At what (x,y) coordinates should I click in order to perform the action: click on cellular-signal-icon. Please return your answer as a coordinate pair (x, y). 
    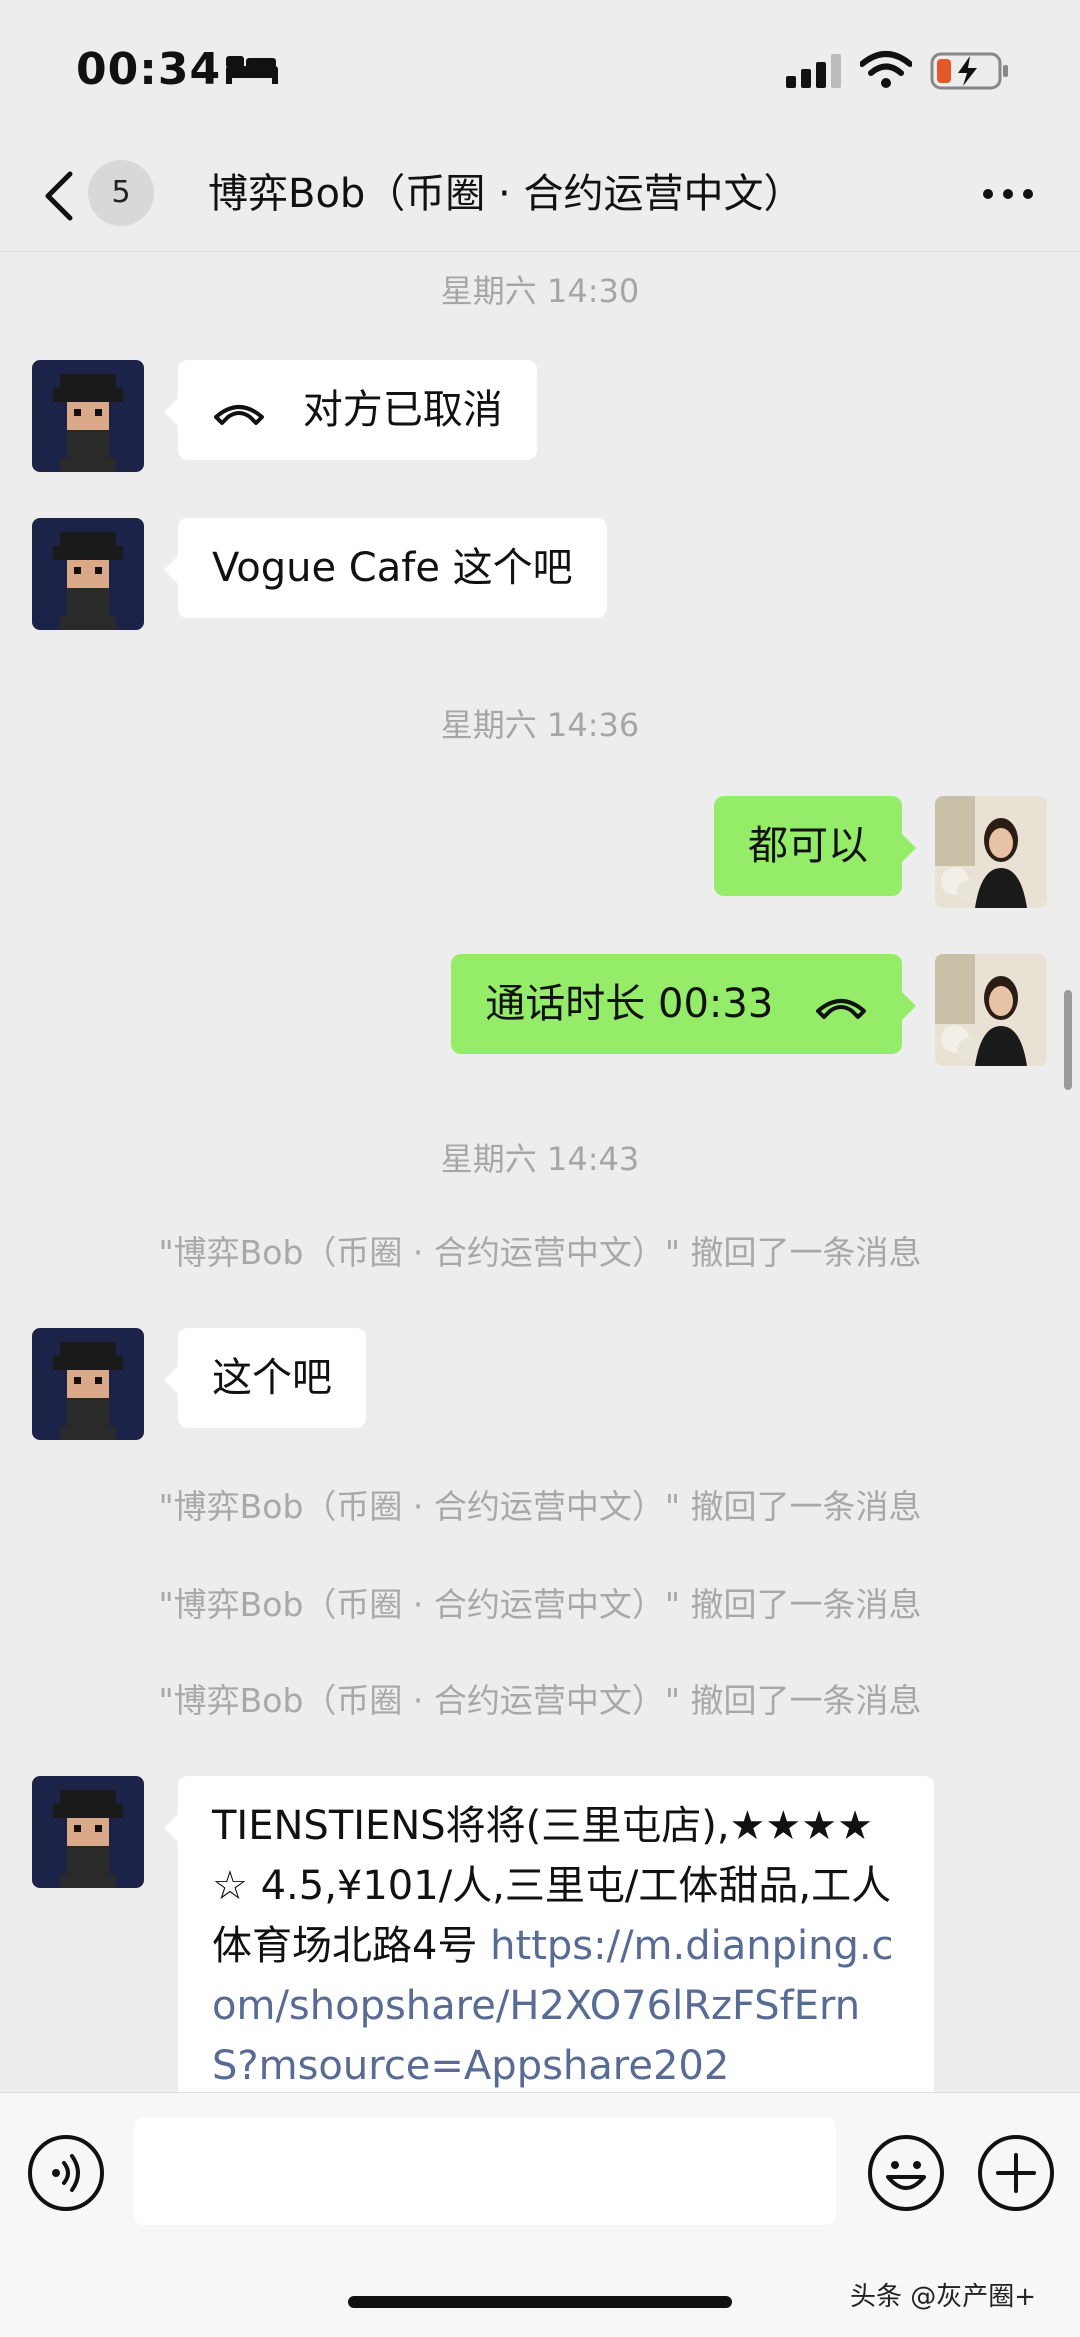
    Looking at the image, I should click on (813, 71).